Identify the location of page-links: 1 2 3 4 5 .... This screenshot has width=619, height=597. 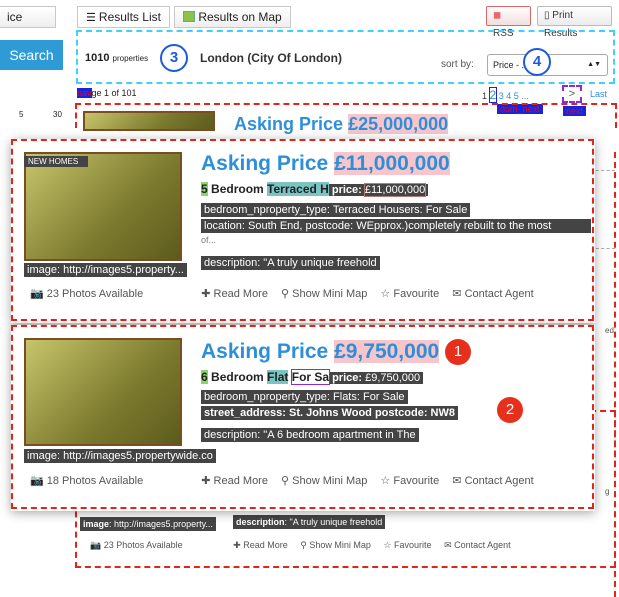
(505, 95).